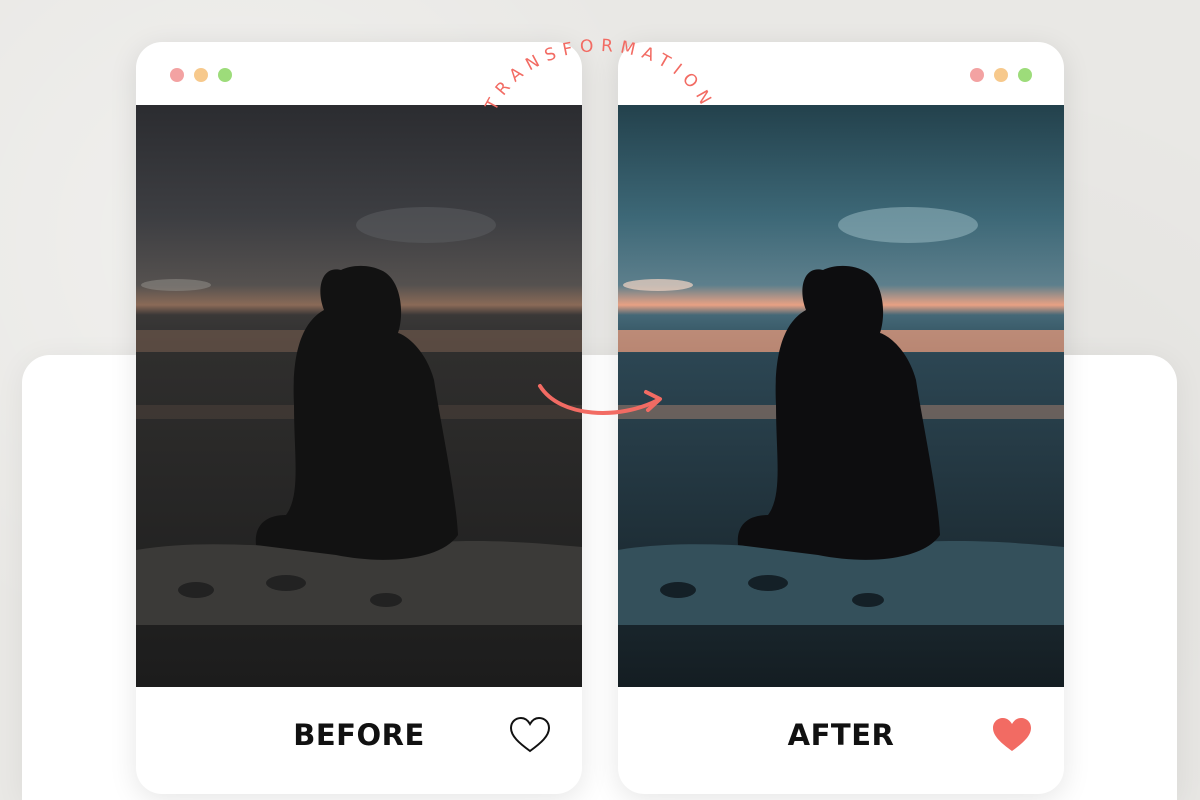  What do you see at coordinates (1012, 735) in the screenshot?
I see `heart-filled-icon` at bounding box center [1012, 735].